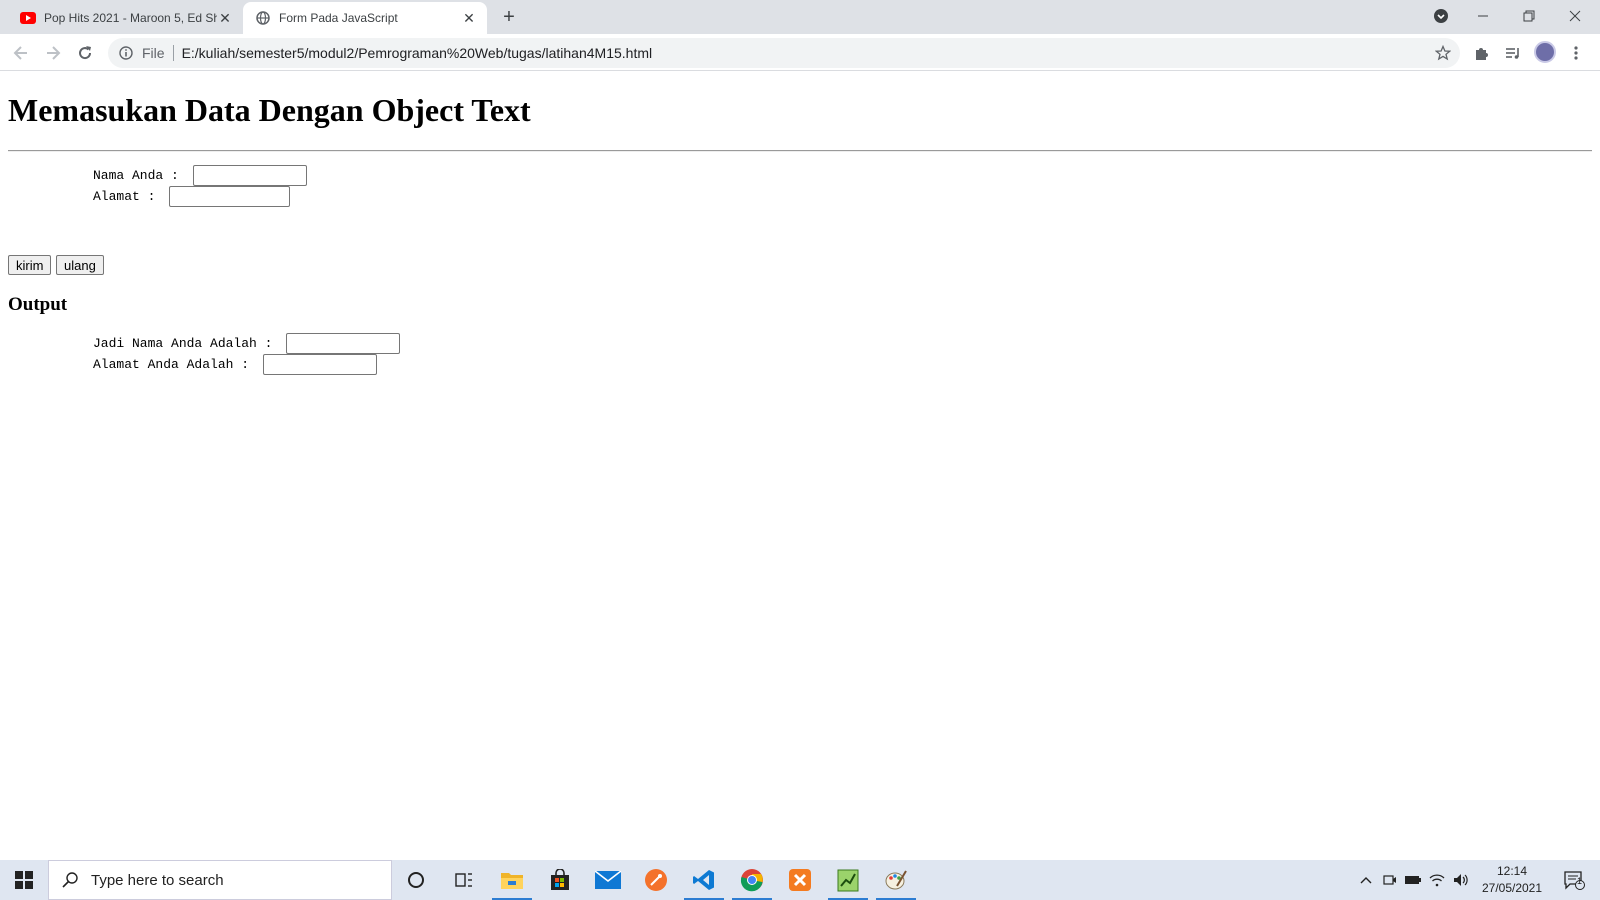 The width and height of the screenshot is (1600, 900). Describe the element at coordinates (1576, 53) in the screenshot. I see `menu-icon` at that location.